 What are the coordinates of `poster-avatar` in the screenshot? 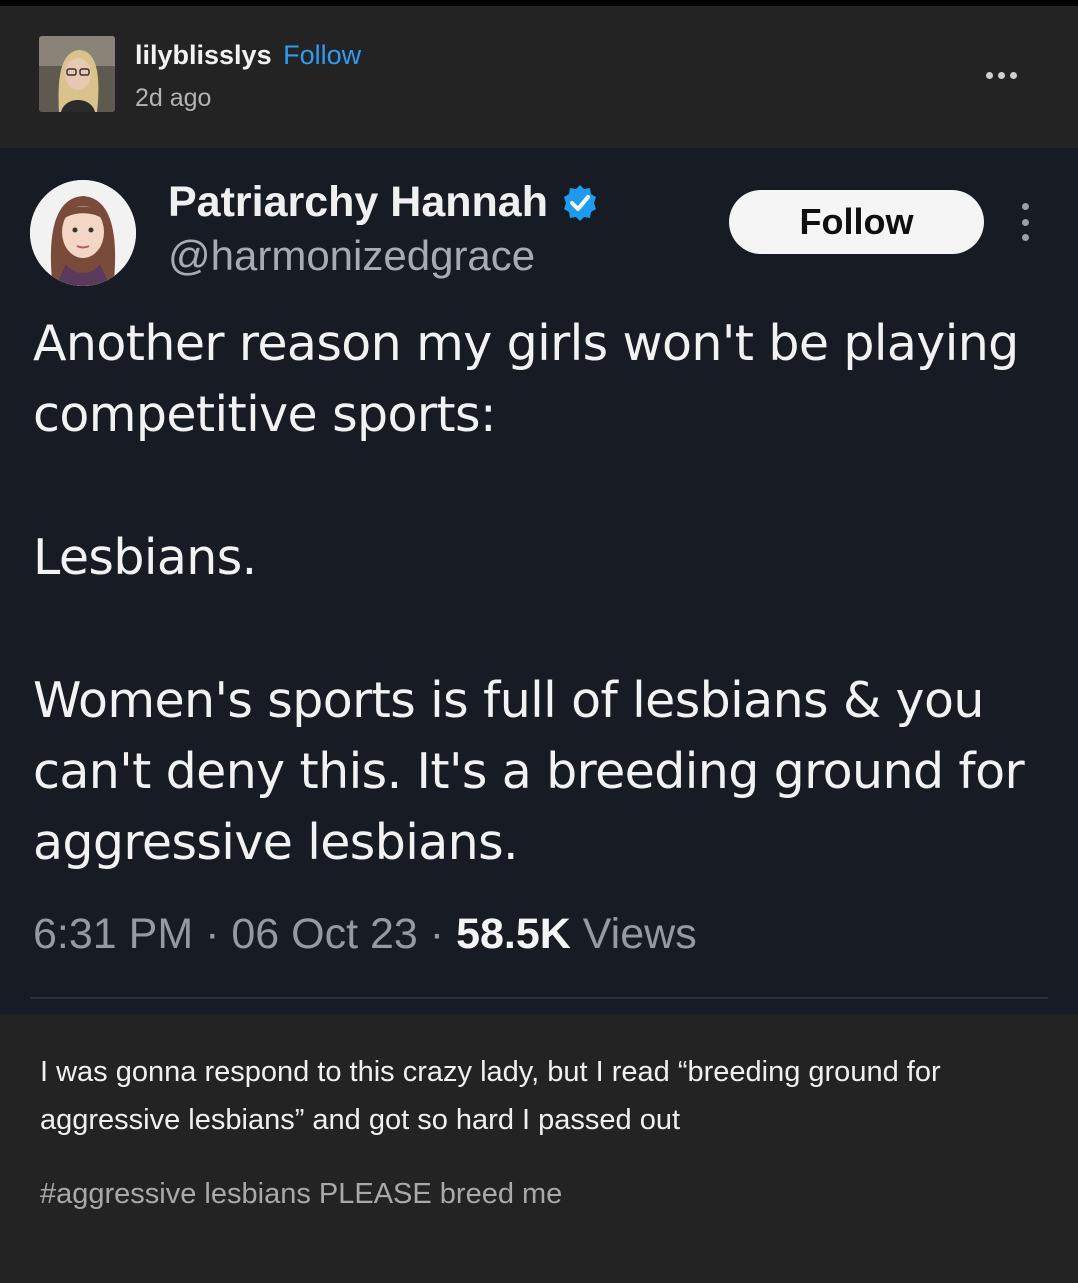 It's located at (77, 74).